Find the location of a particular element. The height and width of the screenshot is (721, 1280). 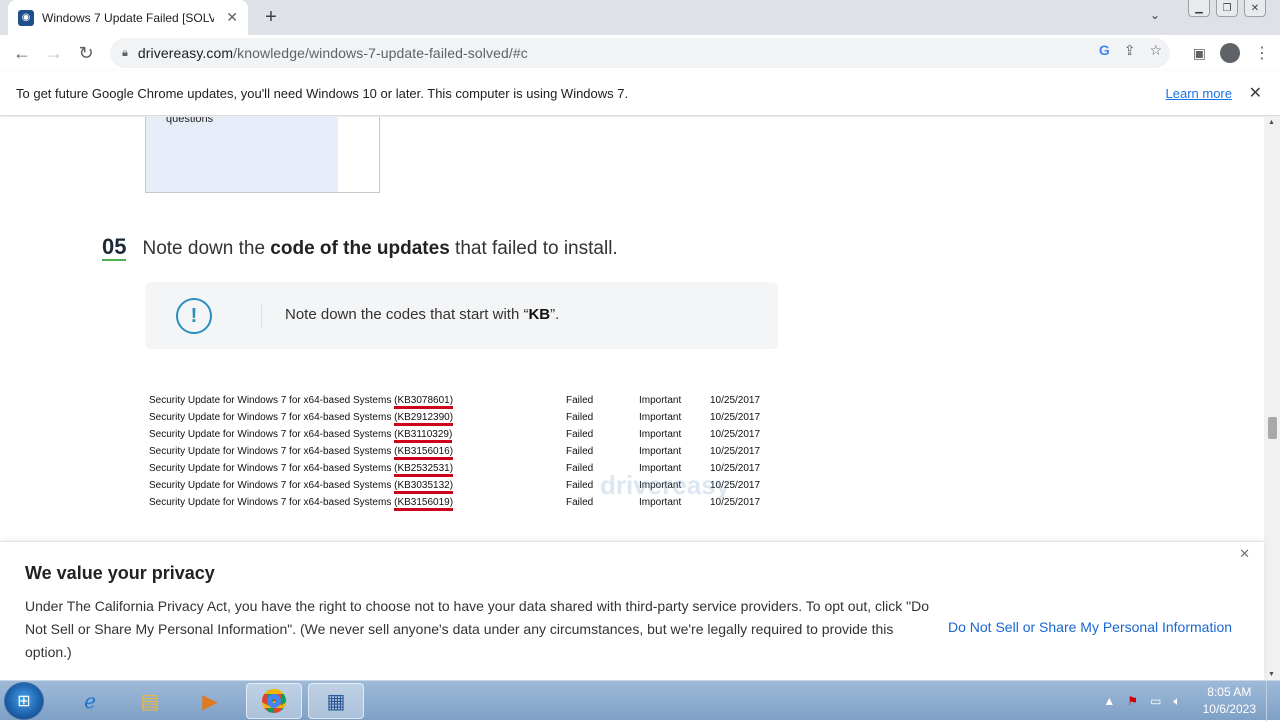

profile-avatar is located at coordinates (1230, 53).